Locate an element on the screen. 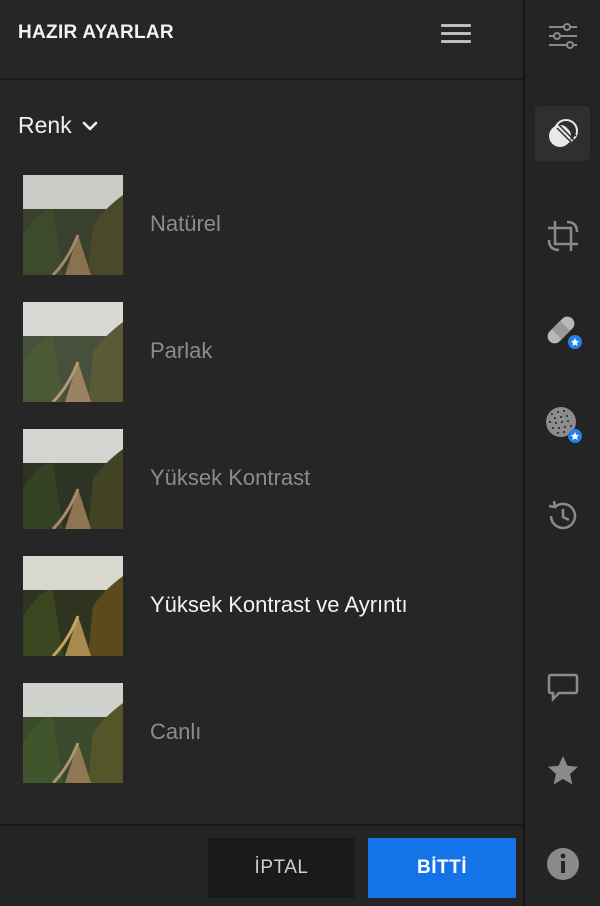  tool-rail is located at coordinates (562, 453).